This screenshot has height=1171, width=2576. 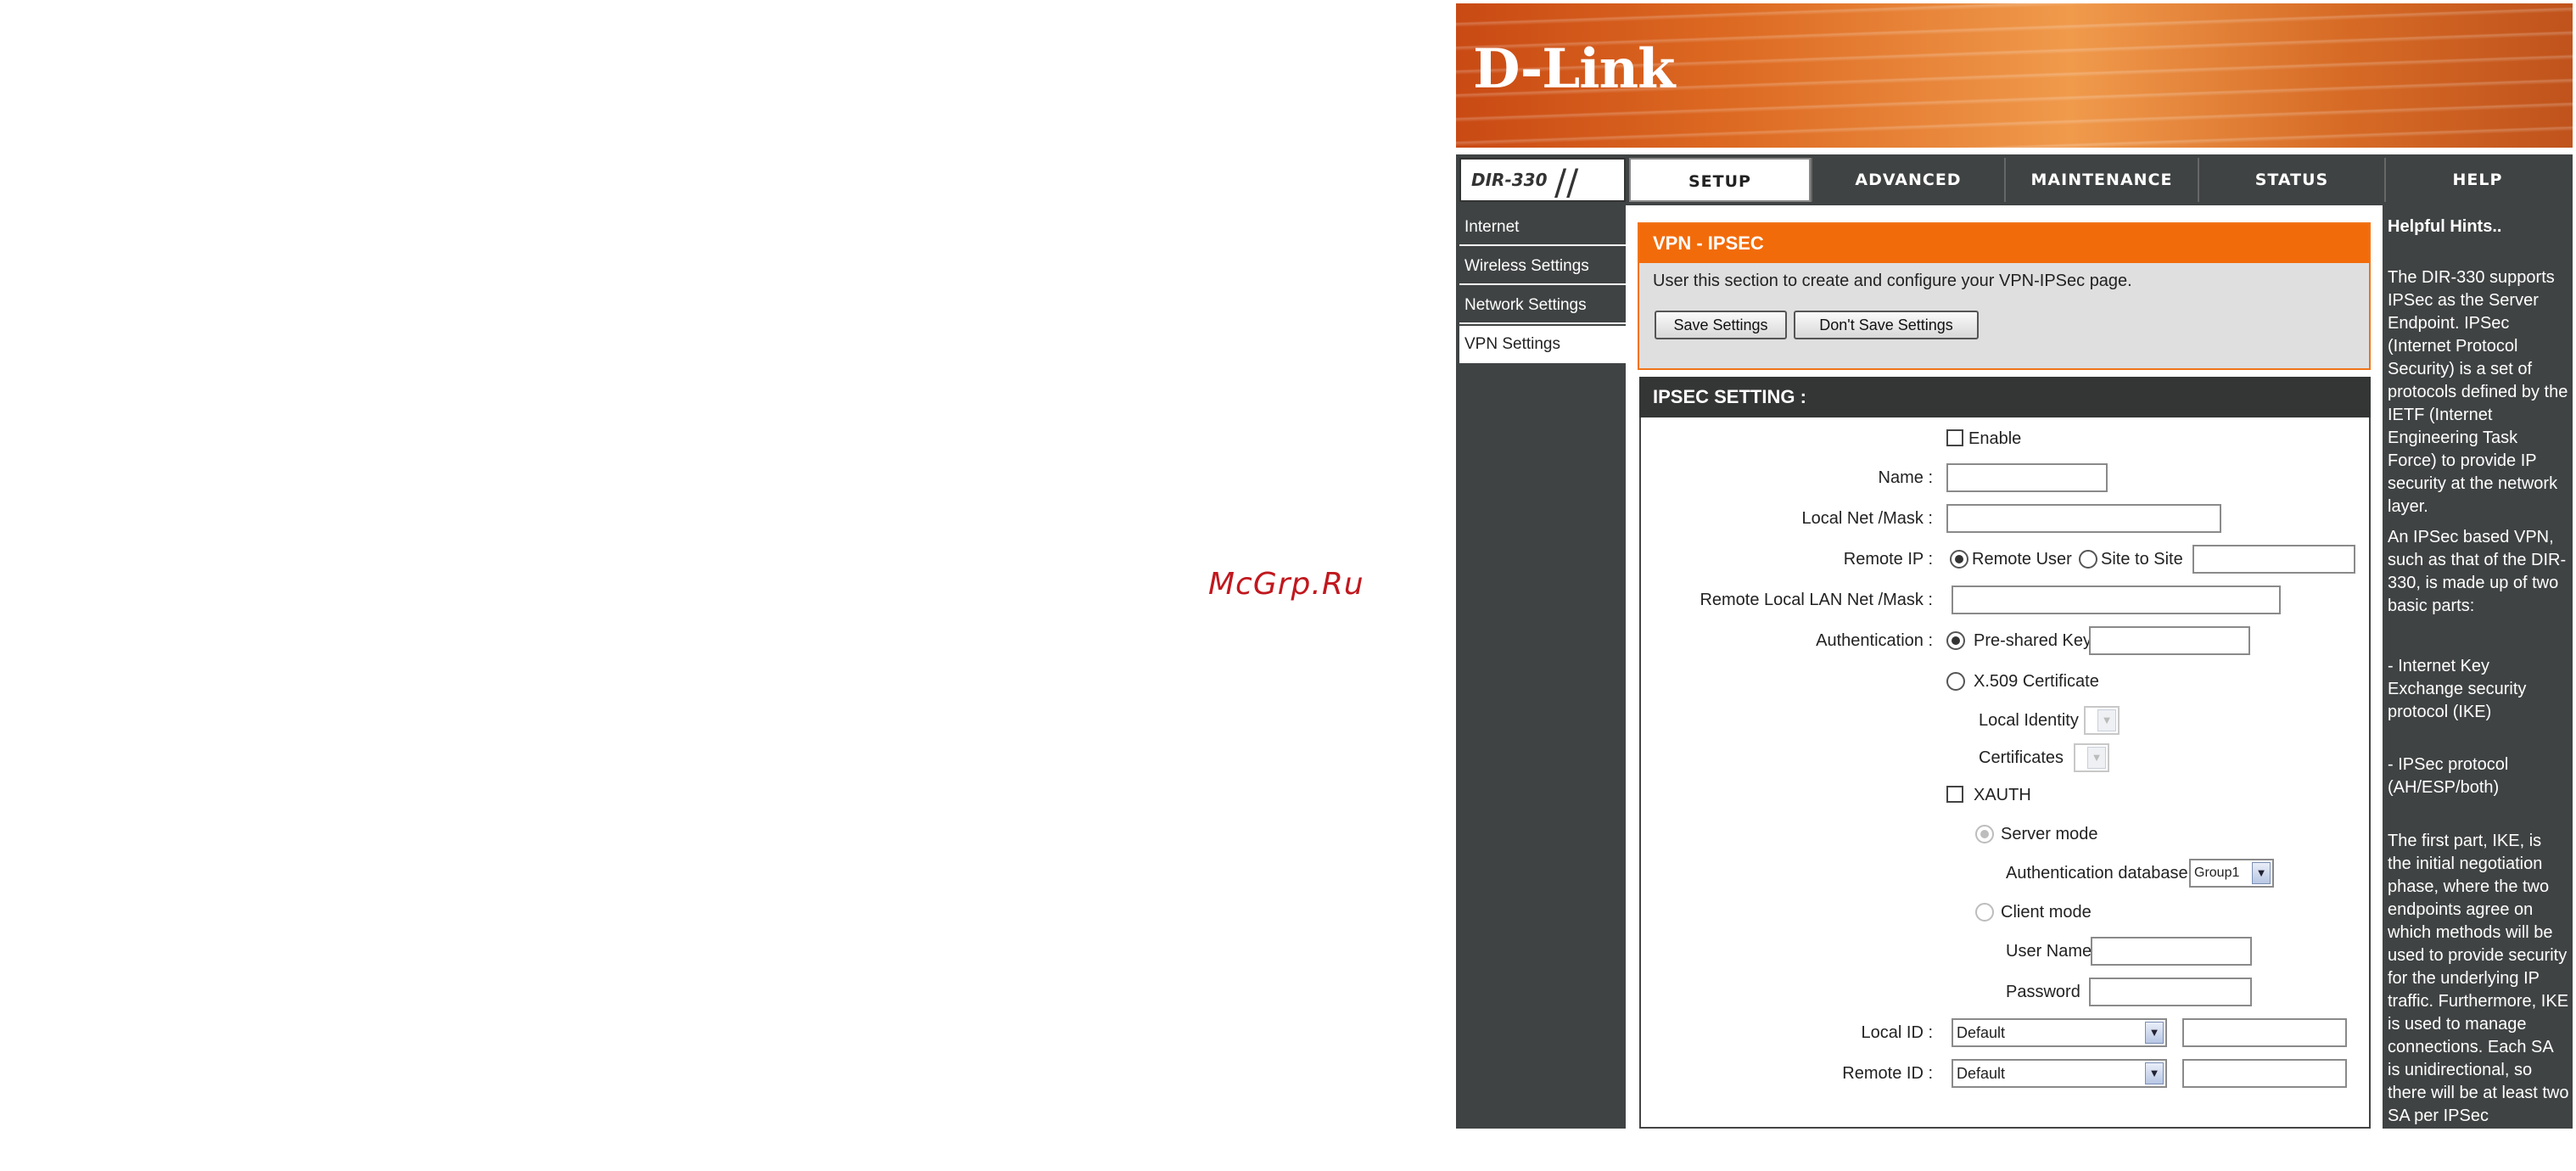 I want to click on model-badge: DIR-330 //, so click(x=1543, y=180).